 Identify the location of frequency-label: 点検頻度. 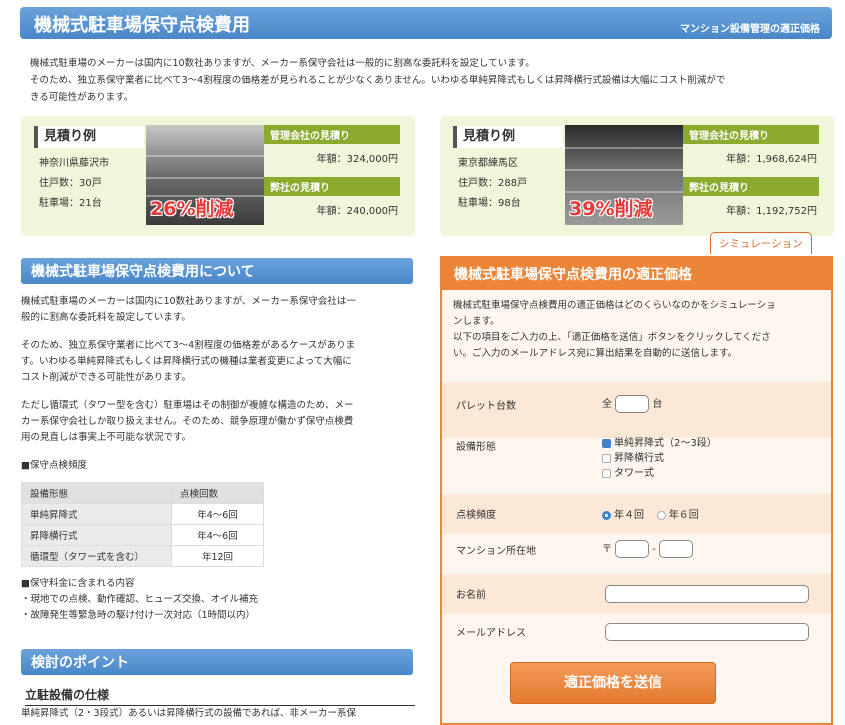
(476, 515).